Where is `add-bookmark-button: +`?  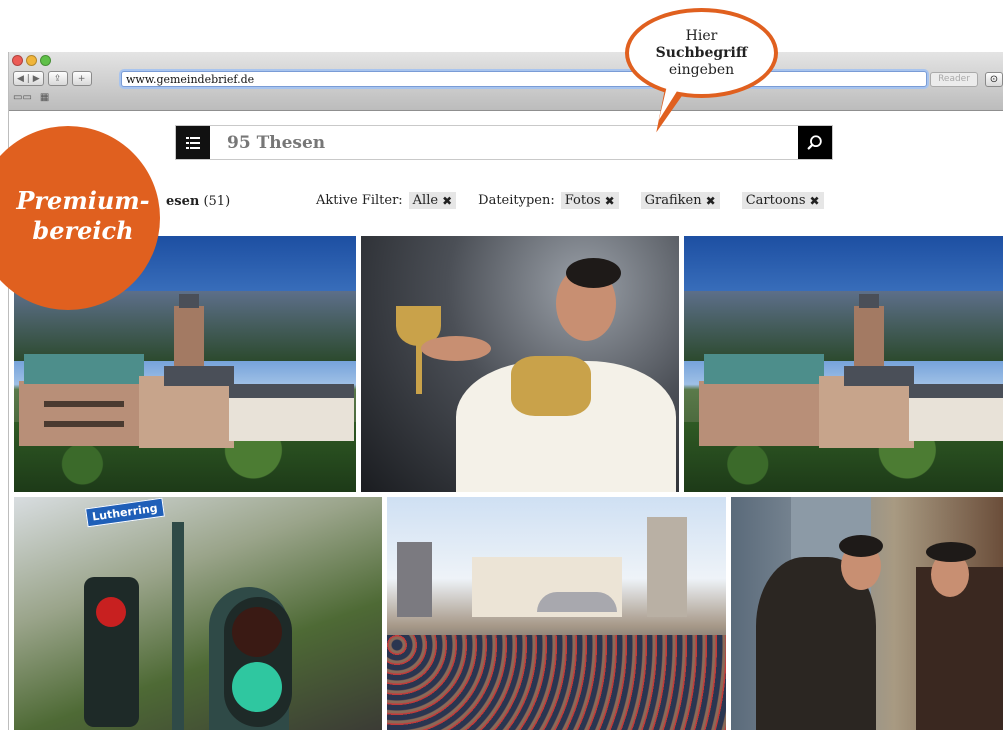
add-bookmark-button: + is located at coordinates (81, 78).